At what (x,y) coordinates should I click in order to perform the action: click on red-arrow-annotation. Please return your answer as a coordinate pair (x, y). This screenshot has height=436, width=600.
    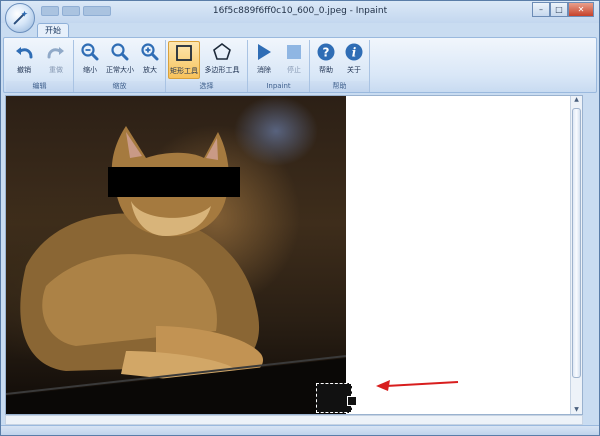
    Looking at the image, I should click on (417, 385).